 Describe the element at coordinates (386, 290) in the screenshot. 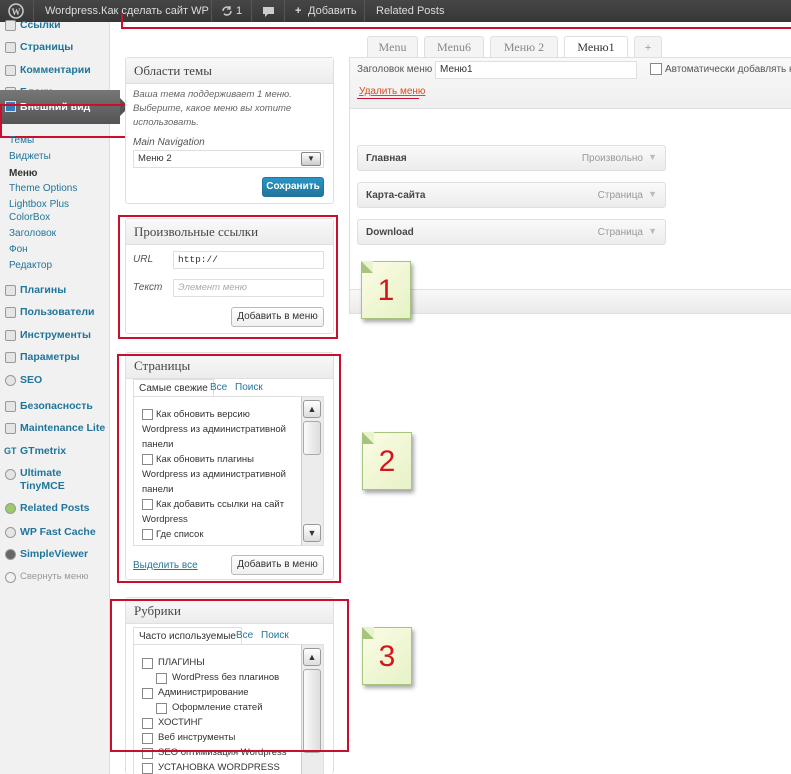

I see `annotation-note-1: 1` at that location.